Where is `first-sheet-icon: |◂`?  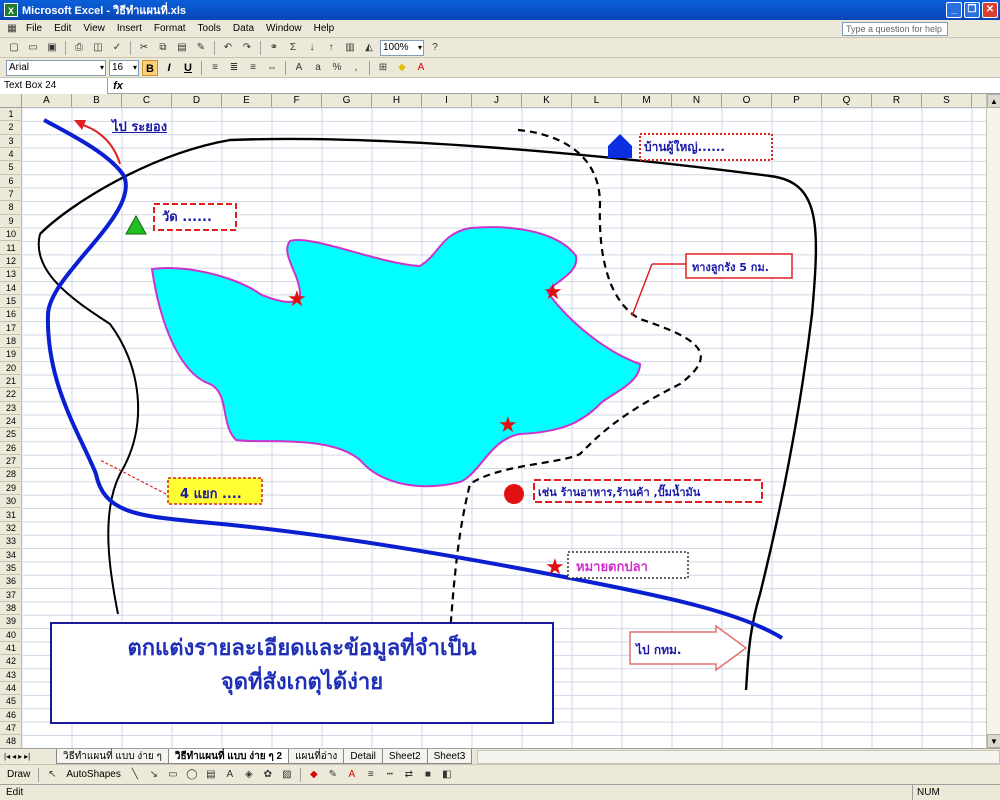
first-sheet-icon: |◂ is located at coordinates (7, 756).